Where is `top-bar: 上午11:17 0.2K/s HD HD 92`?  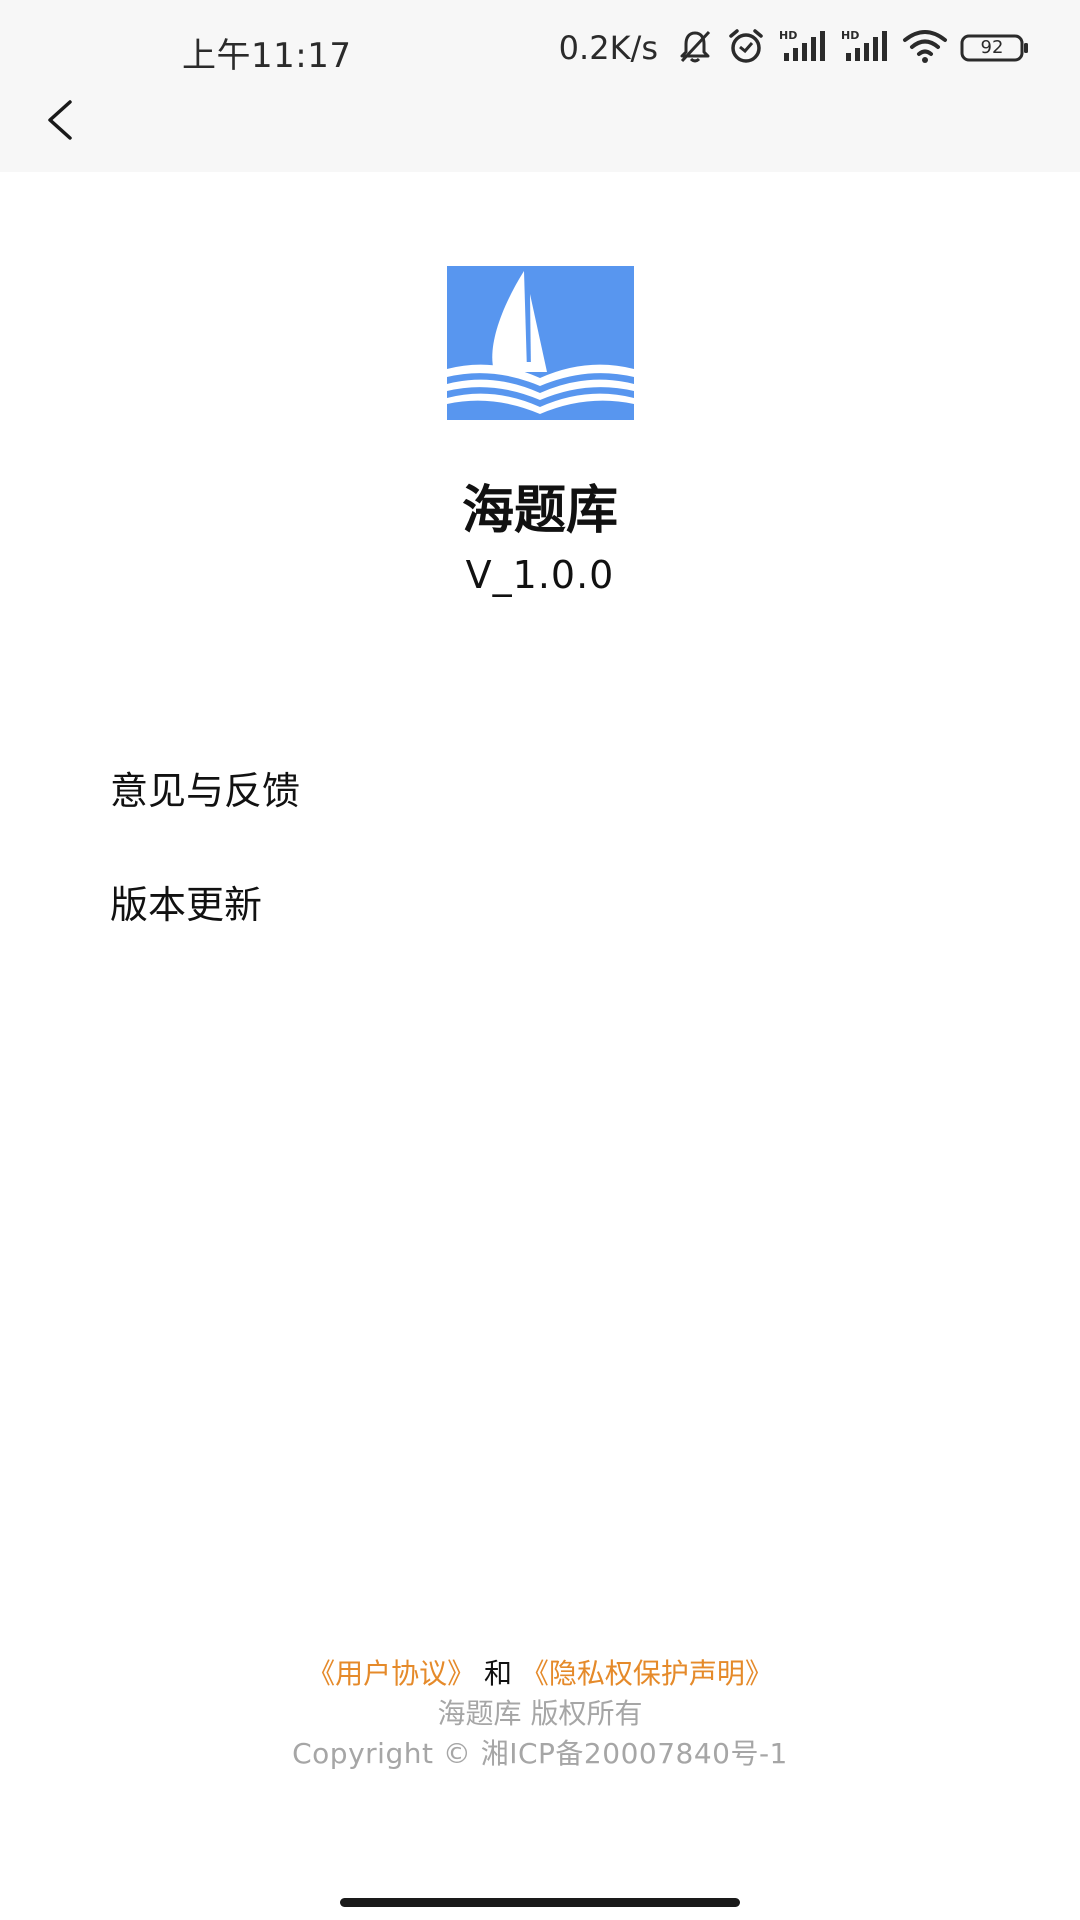
top-bar: 上午11:17 0.2K/s HD HD 92 is located at coordinates (540, 86).